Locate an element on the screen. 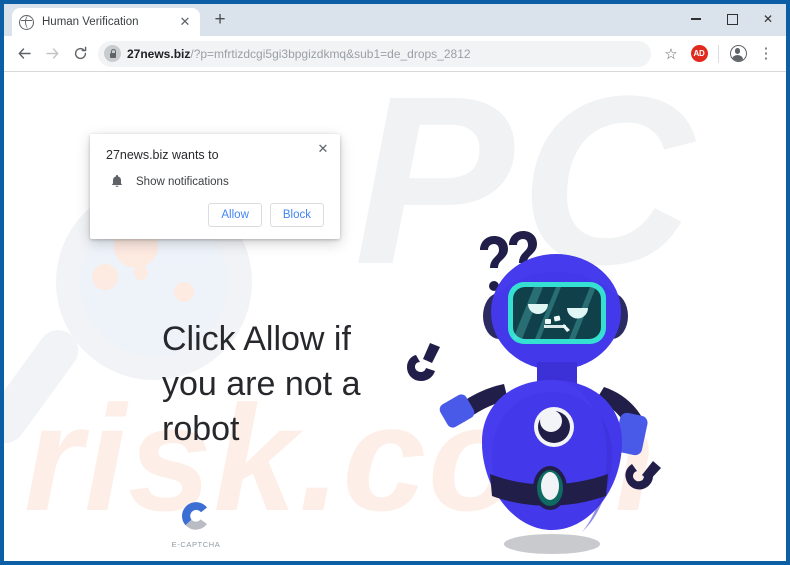 This screenshot has height=565, width=790. popup-close-icon: ✕ is located at coordinates (323, 149).